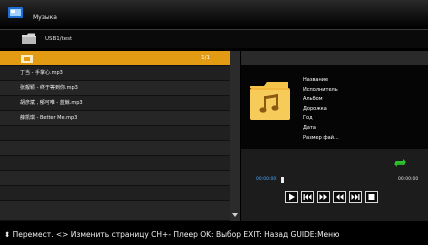  I want to click on path-bar: USB1/test, so click(214, 39).